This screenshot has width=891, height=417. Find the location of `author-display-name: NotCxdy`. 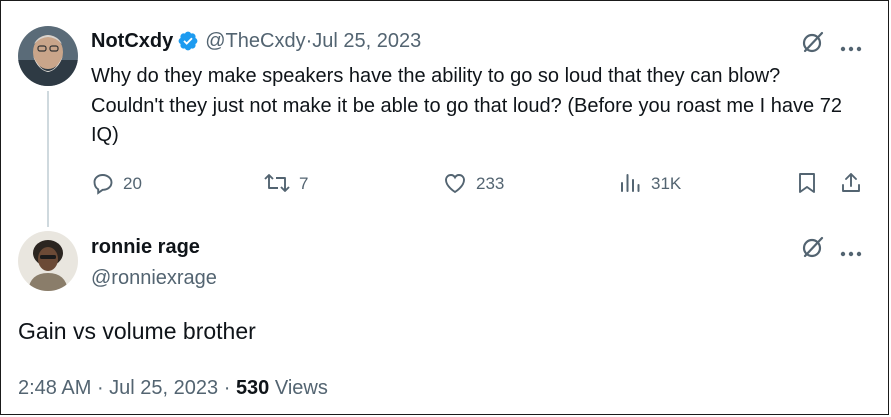

author-display-name: NotCxdy is located at coordinates (132, 41).